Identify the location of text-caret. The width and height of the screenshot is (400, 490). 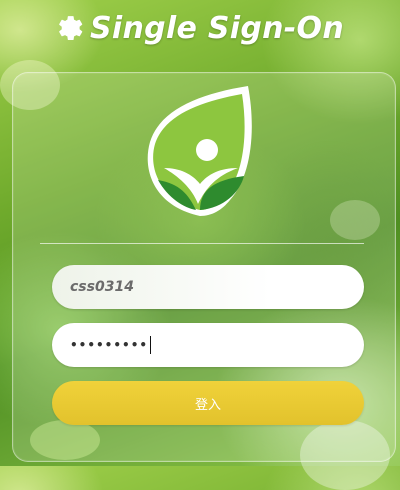
(151, 345).